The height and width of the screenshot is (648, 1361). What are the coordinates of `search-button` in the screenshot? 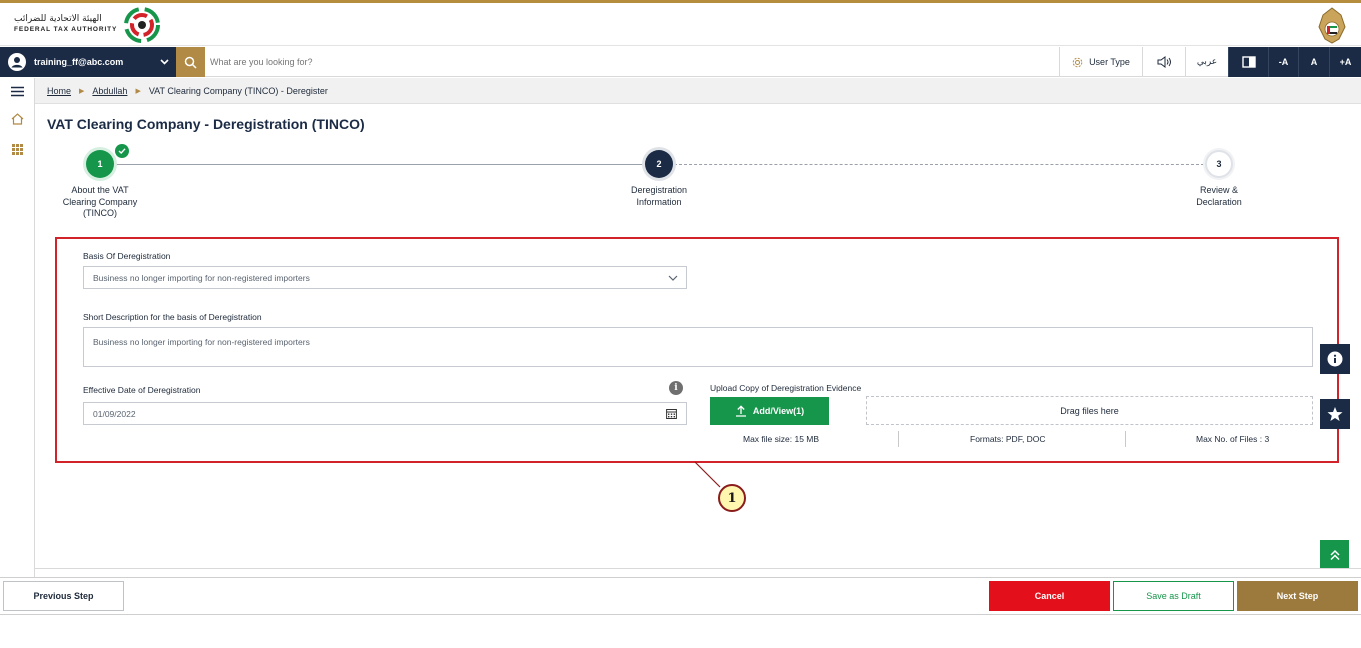 It's located at (190, 62).